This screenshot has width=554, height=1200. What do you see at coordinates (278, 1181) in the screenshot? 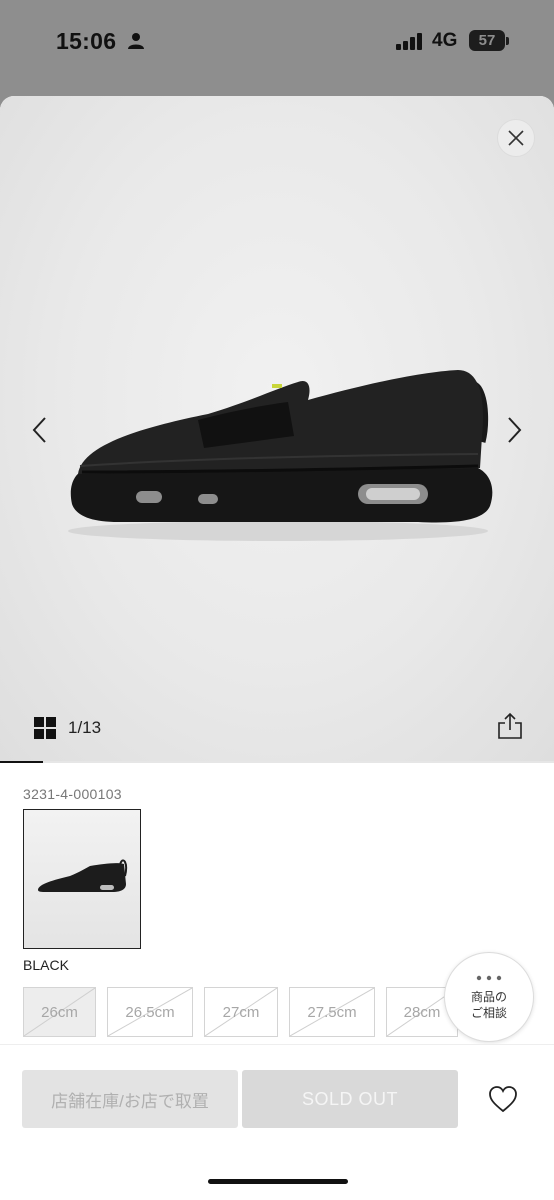
I see `home-indicator` at bounding box center [278, 1181].